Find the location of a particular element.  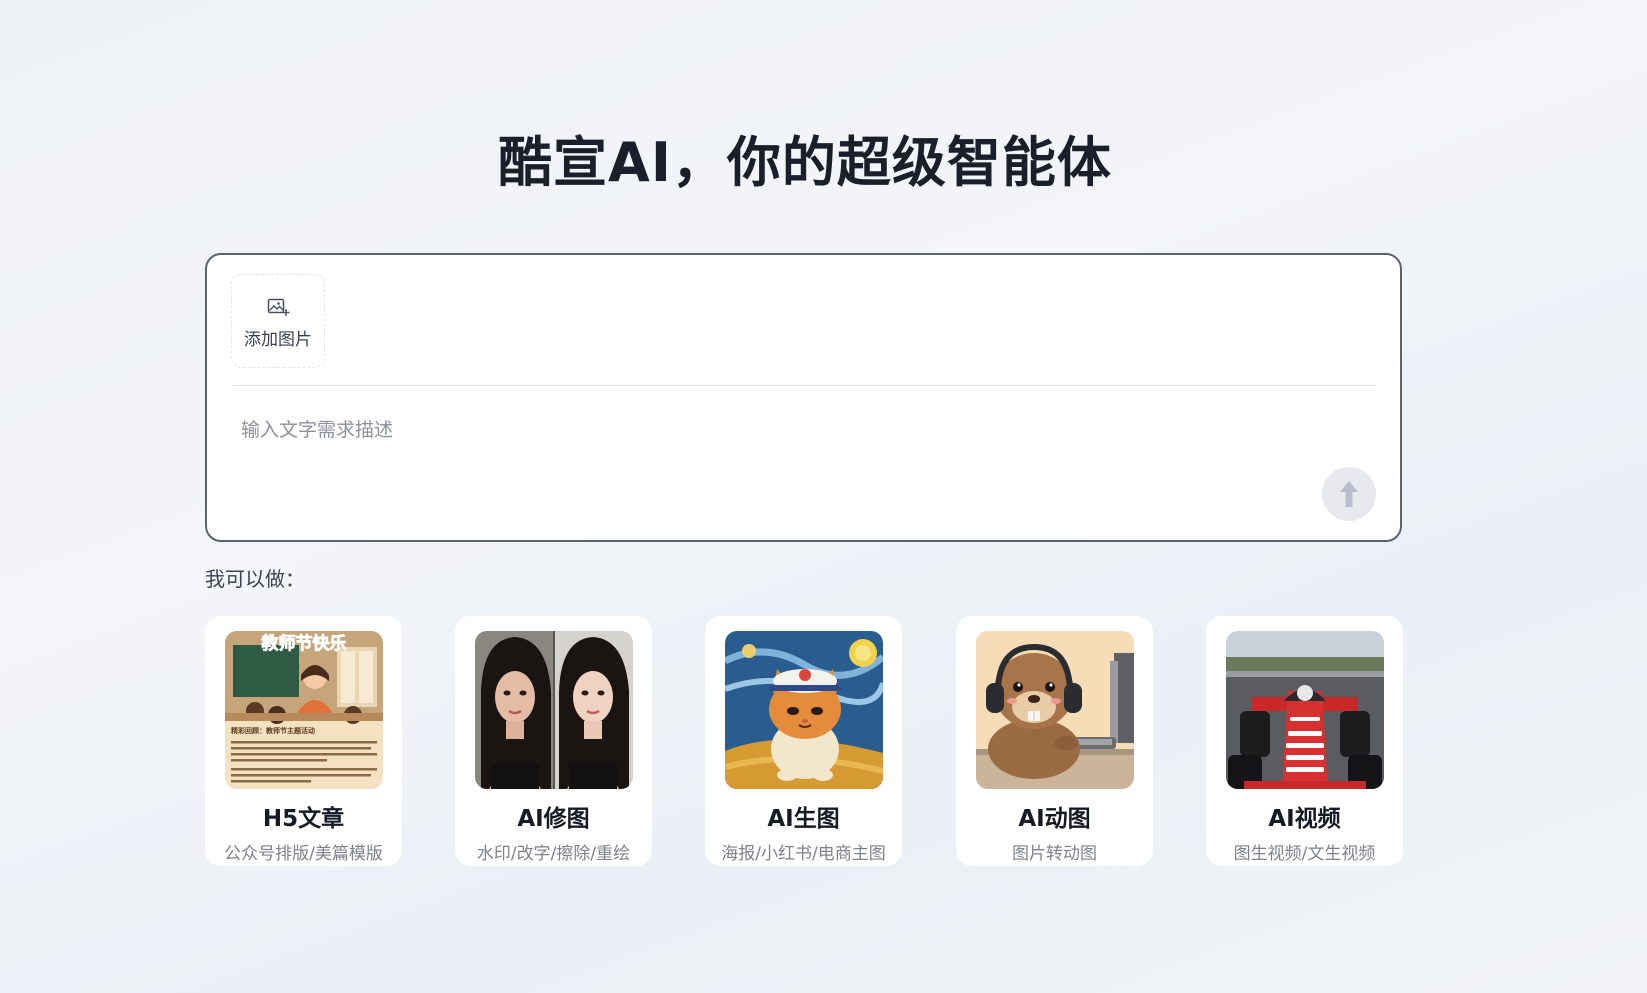

card-ai-image-generation: AI生图 海报/小红书/电商主图 is located at coordinates (803, 741).